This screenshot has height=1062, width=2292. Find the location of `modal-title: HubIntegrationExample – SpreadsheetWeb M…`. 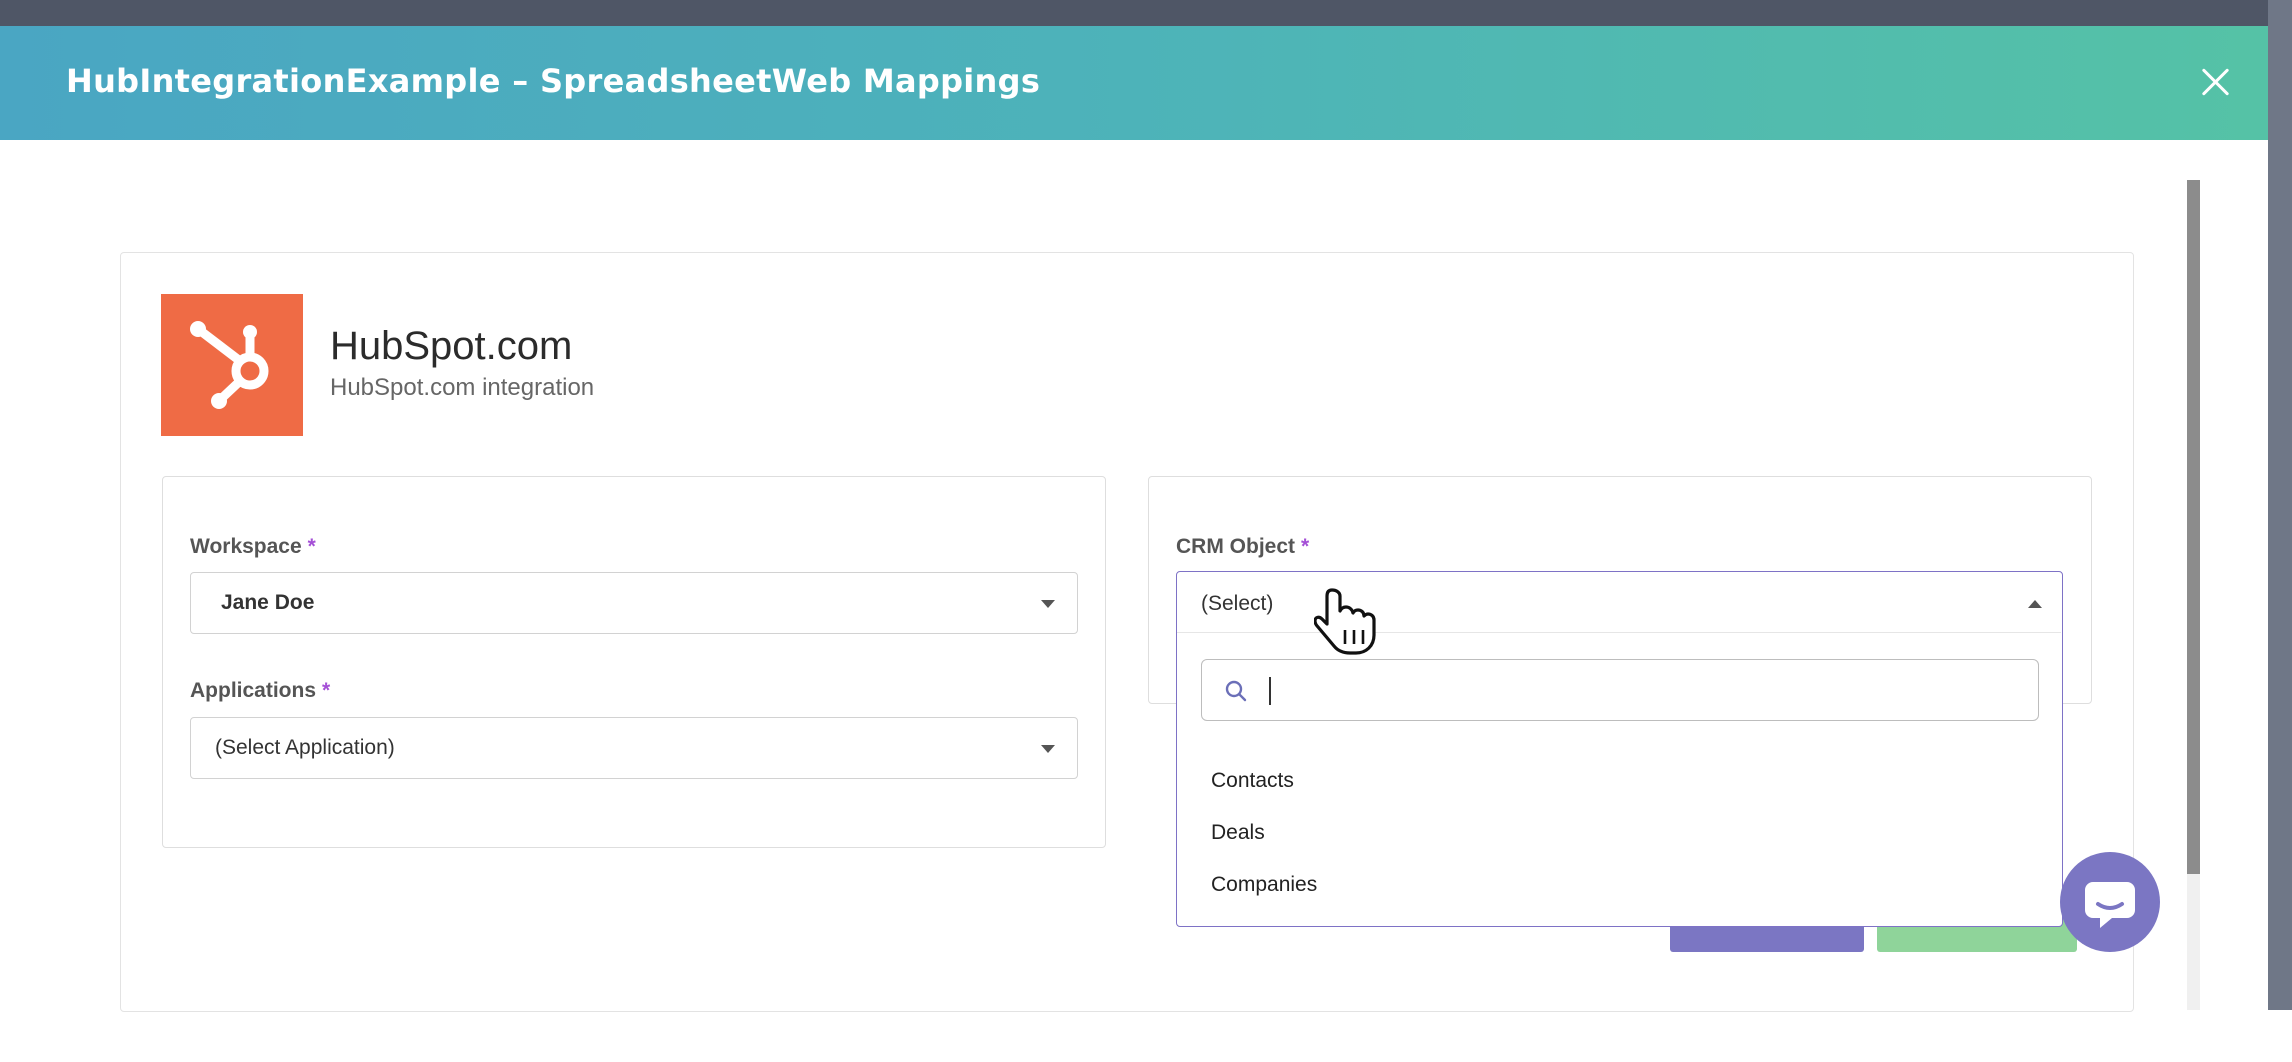

modal-title: HubIntegrationExample – SpreadsheetWeb M… is located at coordinates (553, 81).